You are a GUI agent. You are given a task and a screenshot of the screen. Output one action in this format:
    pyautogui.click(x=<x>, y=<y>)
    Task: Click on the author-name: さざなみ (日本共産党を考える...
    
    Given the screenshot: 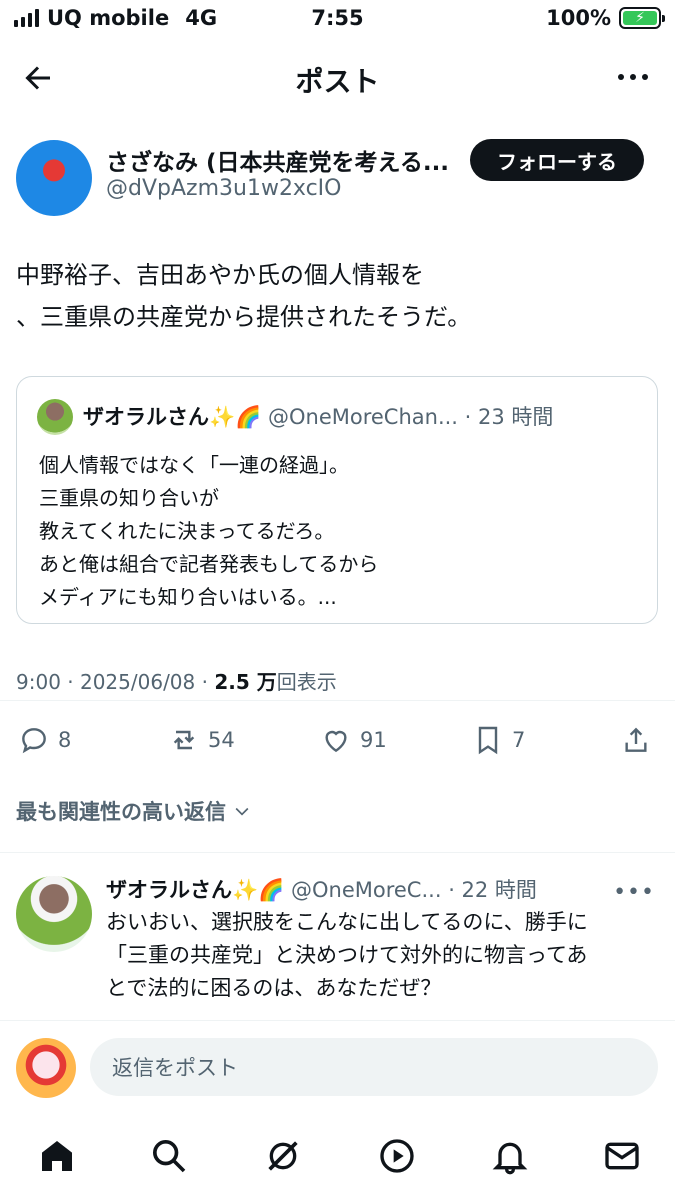 What is the action you would take?
    pyautogui.click(x=277, y=160)
    